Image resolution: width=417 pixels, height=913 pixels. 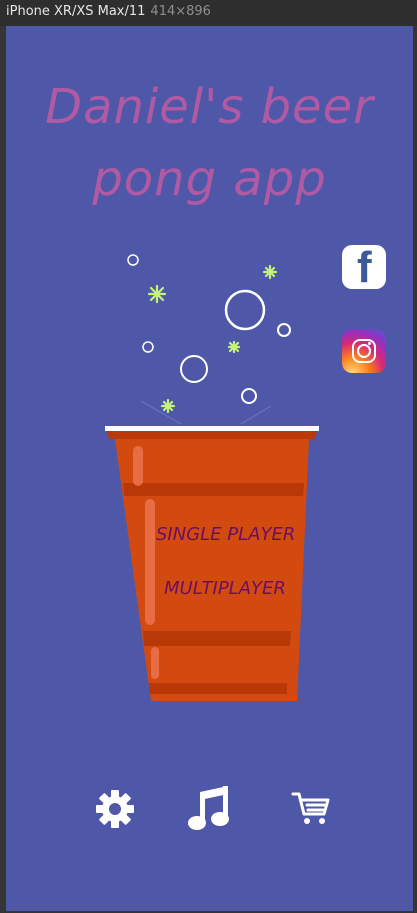 I want to click on device-toolbar: iPhone XR/XS Max/11 414×896, so click(x=208, y=13).